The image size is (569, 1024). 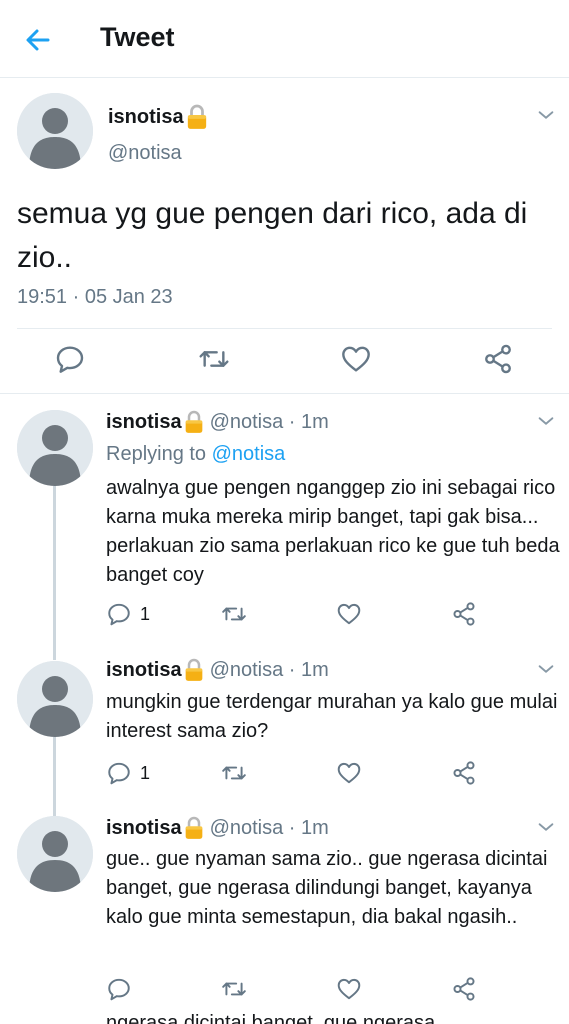 I want to click on back-button, so click(x=38, y=40).